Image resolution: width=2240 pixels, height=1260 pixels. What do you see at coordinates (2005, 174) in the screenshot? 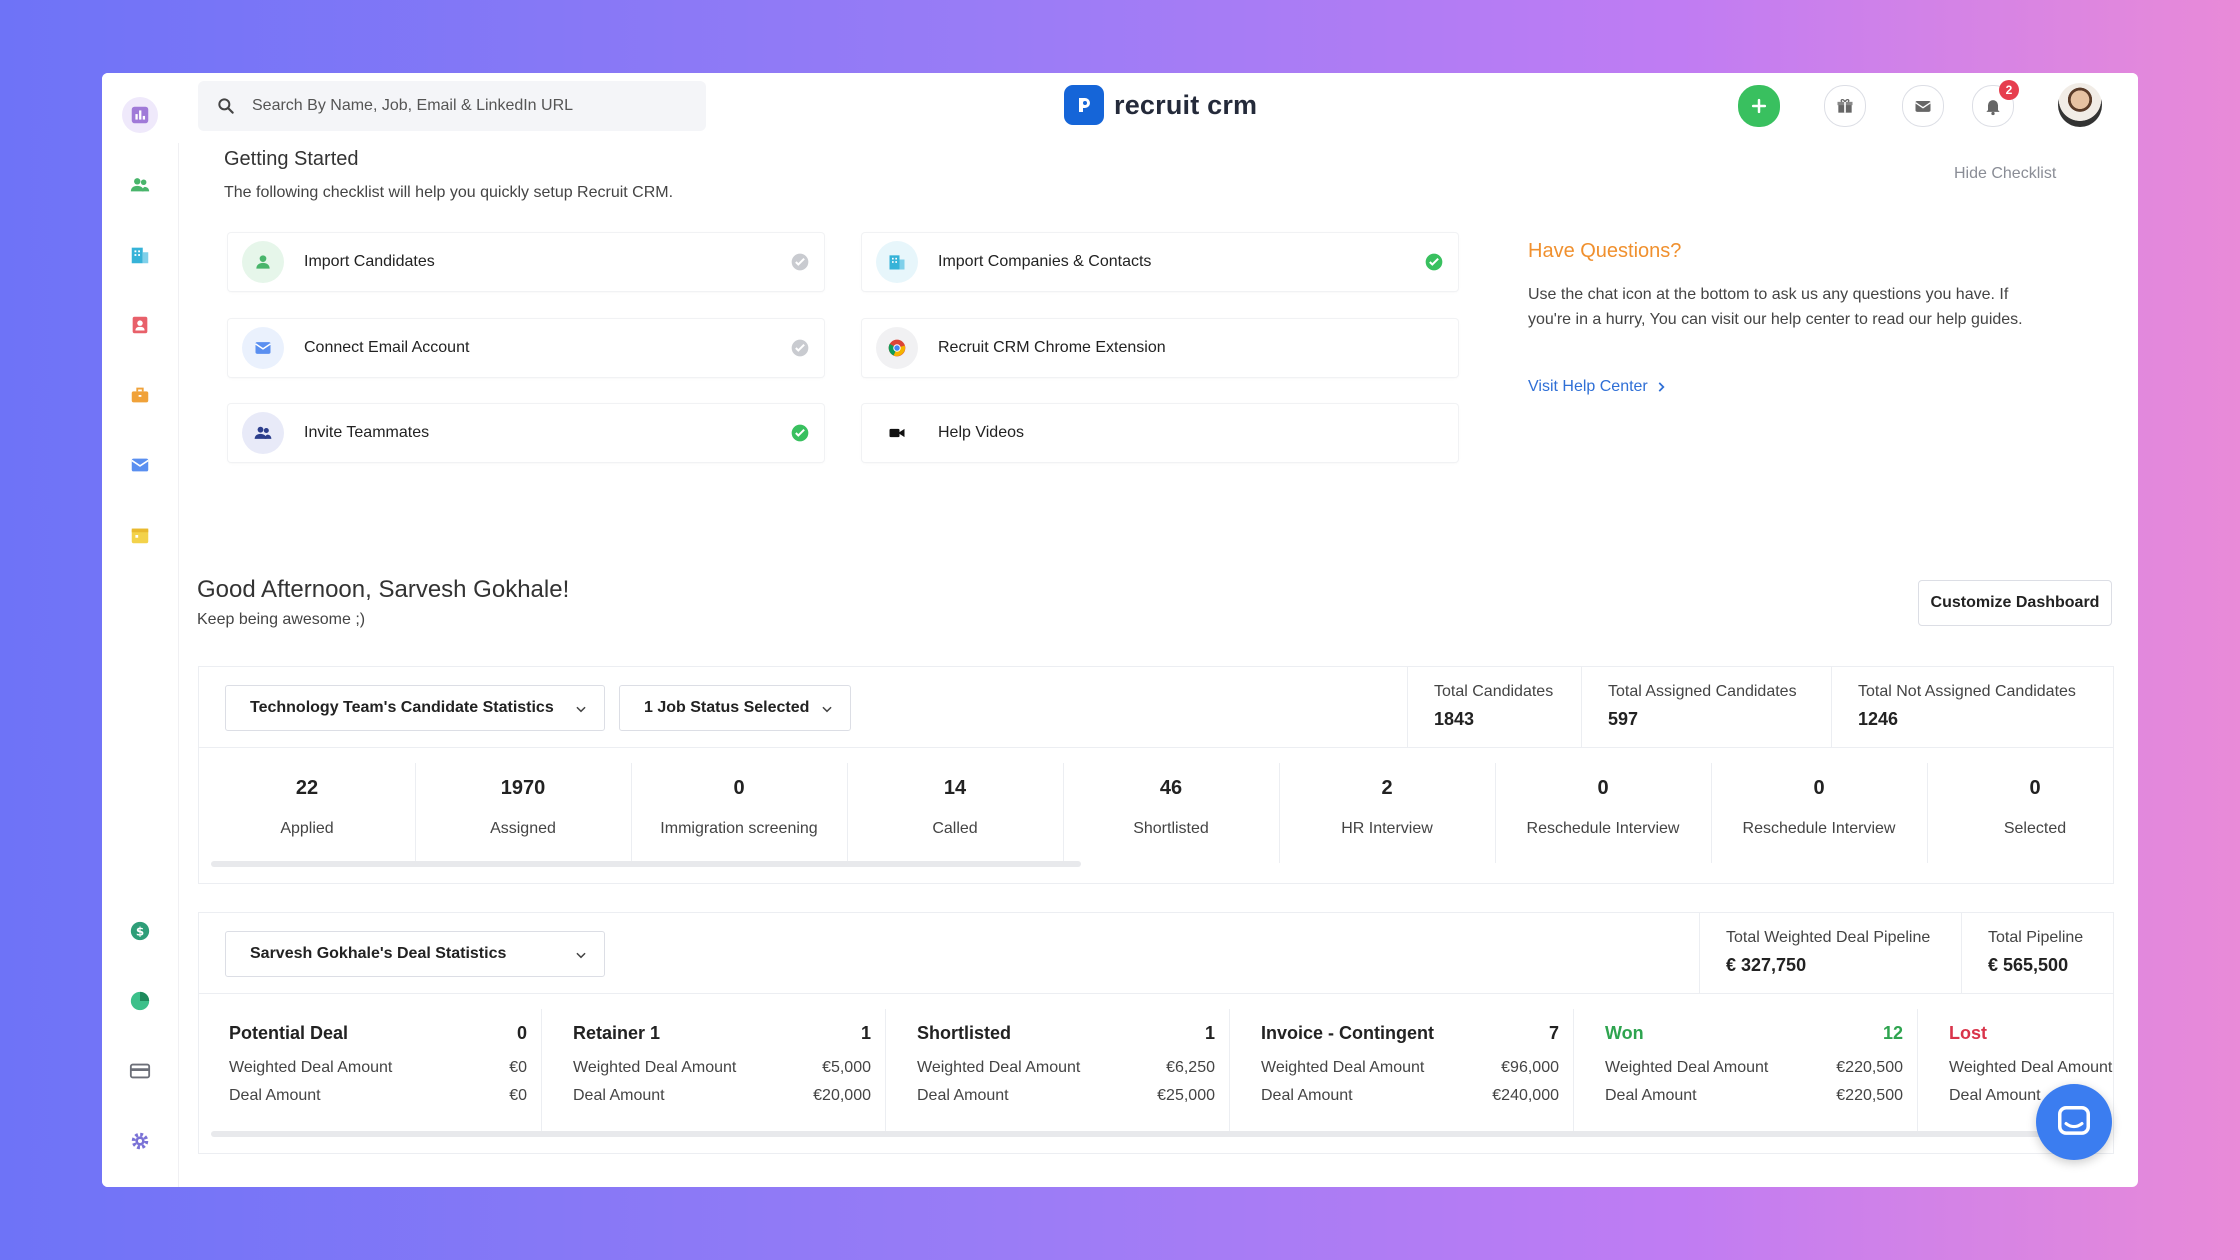
I see `hide-checklist-button: Hide Checklist` at bounding box center [2005, 174].